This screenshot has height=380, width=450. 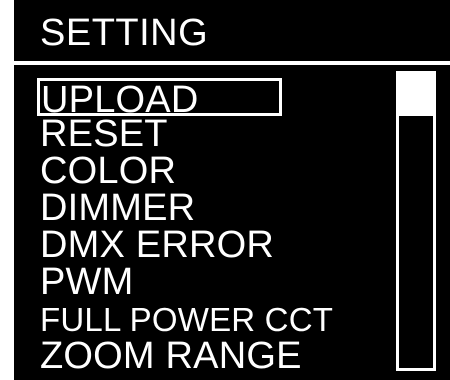 I want to click on scrollbar-thumb, so click(x=416, y=95).